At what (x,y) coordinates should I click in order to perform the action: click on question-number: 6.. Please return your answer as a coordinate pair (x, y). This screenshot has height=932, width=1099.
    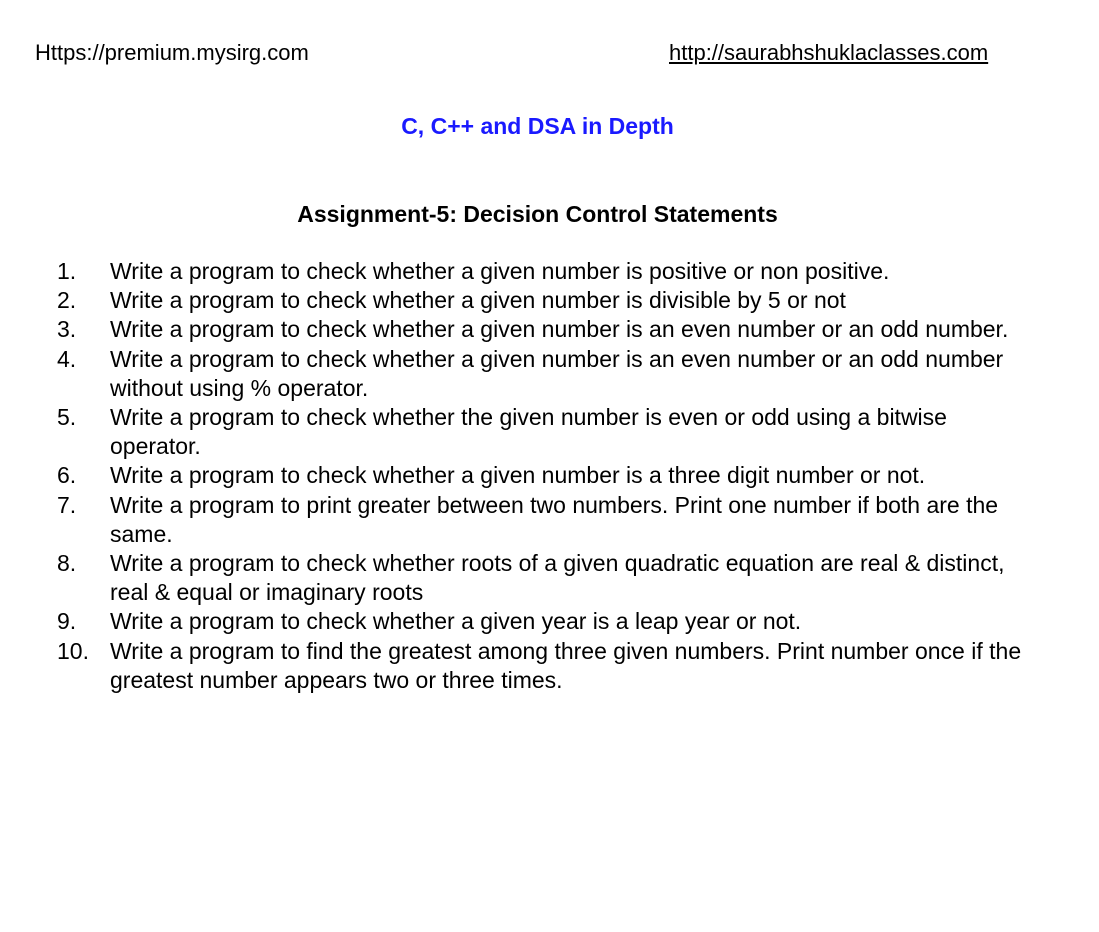
    Looking at the image, I should click on (67, 475).